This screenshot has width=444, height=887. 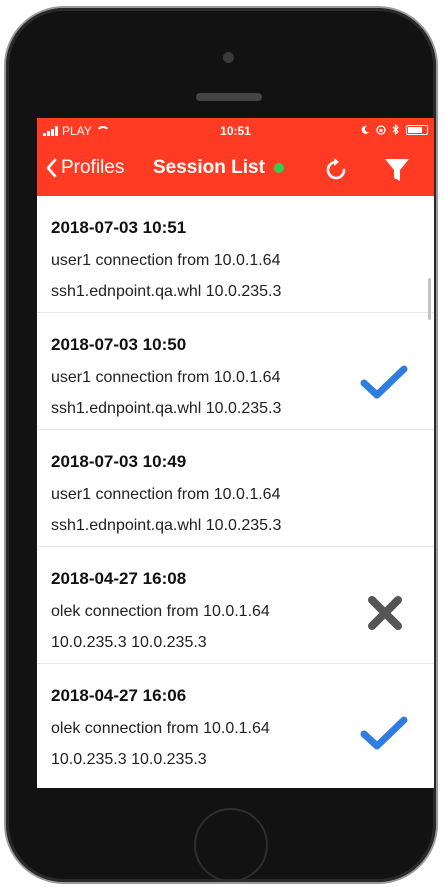 I want to click on status-dot-online, so click(x=278, y=168).